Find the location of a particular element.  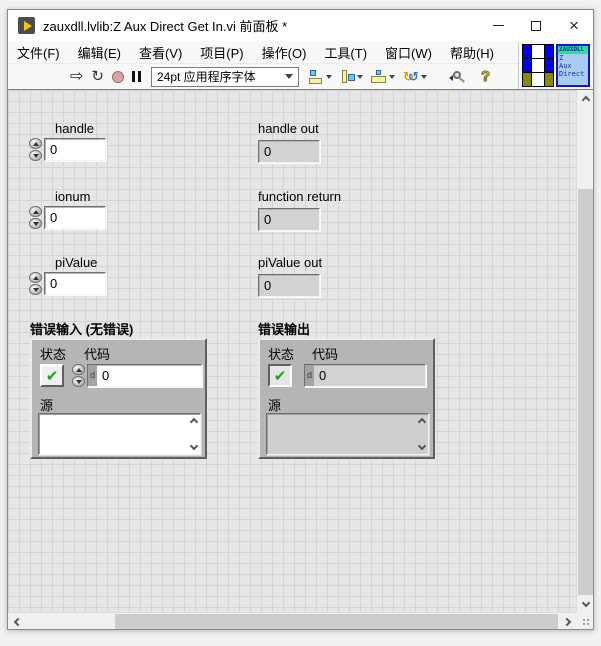

handle-out-label: handle out is located at coordinates (288, 128).